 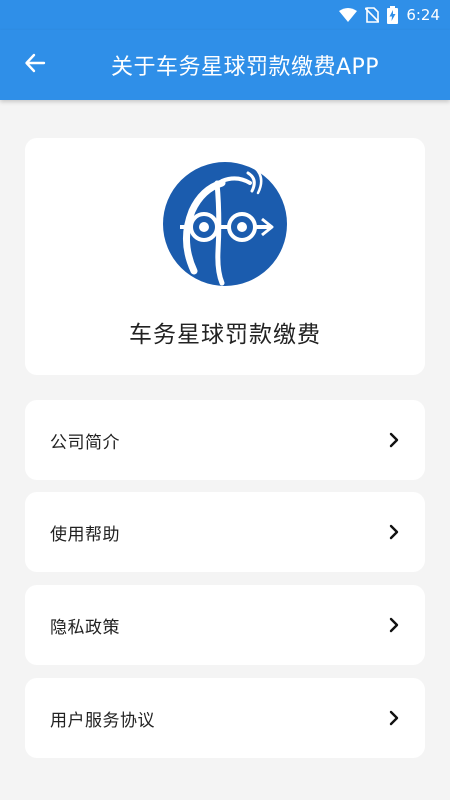 I want to click on menu-item-label: 用户服务协议, so click(x=102, y=720).